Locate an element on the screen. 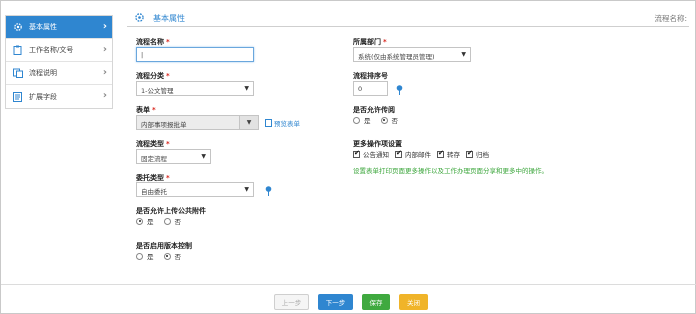  version-control-yes-radio is located at coordinates (139, 256).